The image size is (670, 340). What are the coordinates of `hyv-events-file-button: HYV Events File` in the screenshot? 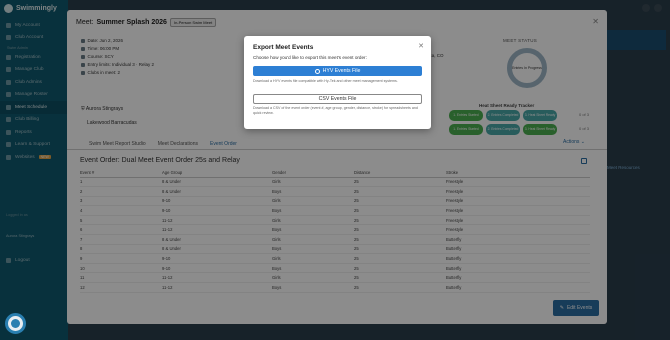 It's located at (337, 71).